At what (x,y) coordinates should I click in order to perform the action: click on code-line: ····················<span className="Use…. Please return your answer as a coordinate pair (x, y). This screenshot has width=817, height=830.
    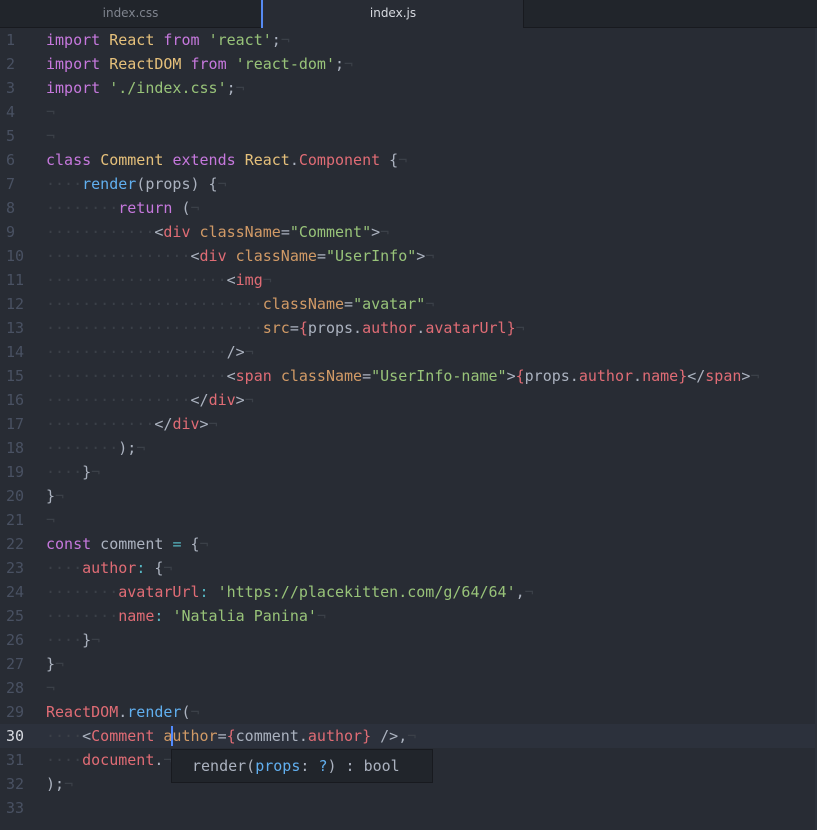
    Looking at the image, I should click on (431, 376).